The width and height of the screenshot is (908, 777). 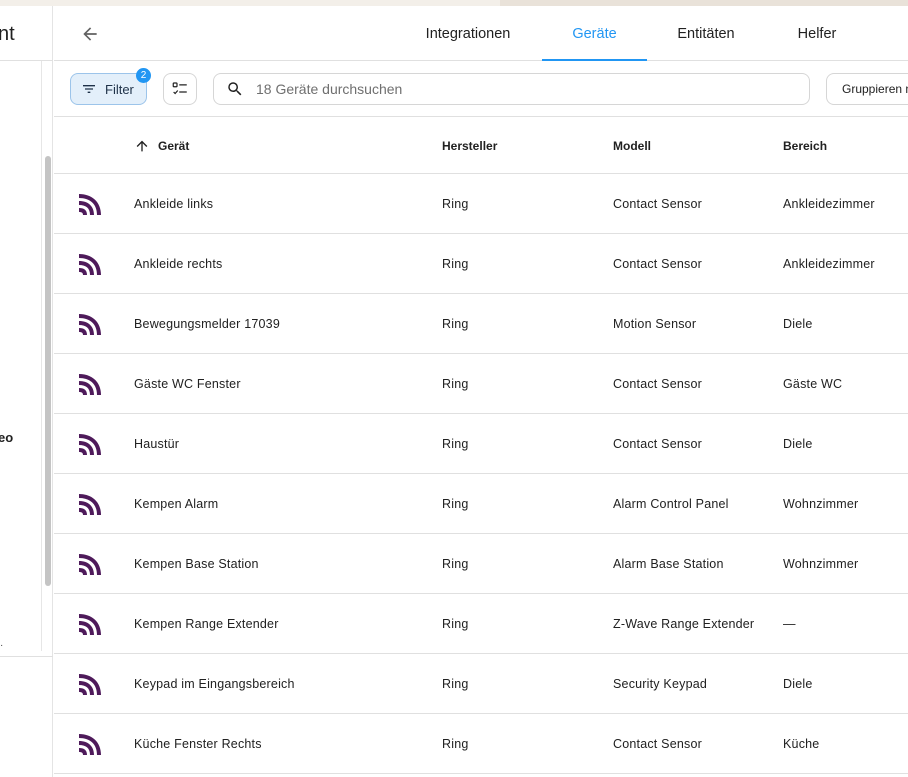 I want to click on device-name: Kempen Base Station, so click(x=196, y=563).